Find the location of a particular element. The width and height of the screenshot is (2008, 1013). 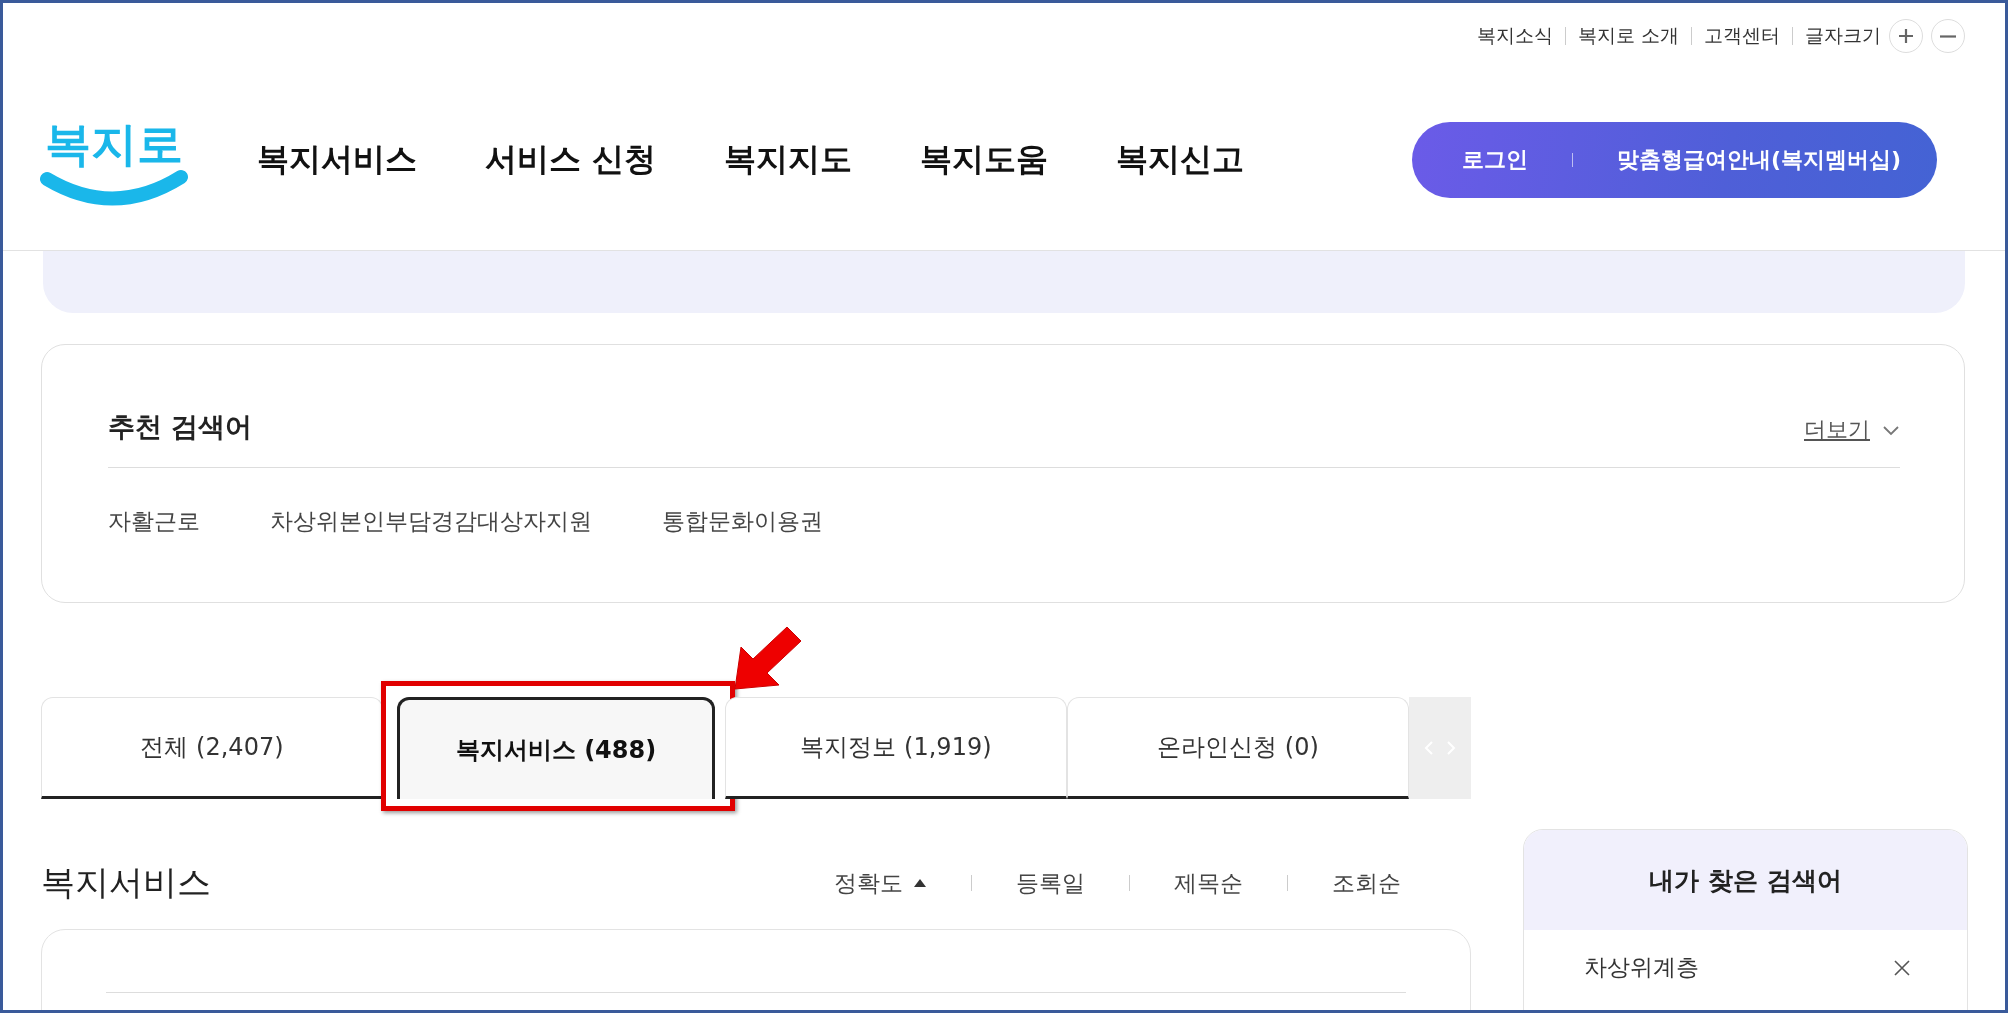

keyword-link: 차상위본인부담경감대상자지원 is located at coordinates (431, 521).